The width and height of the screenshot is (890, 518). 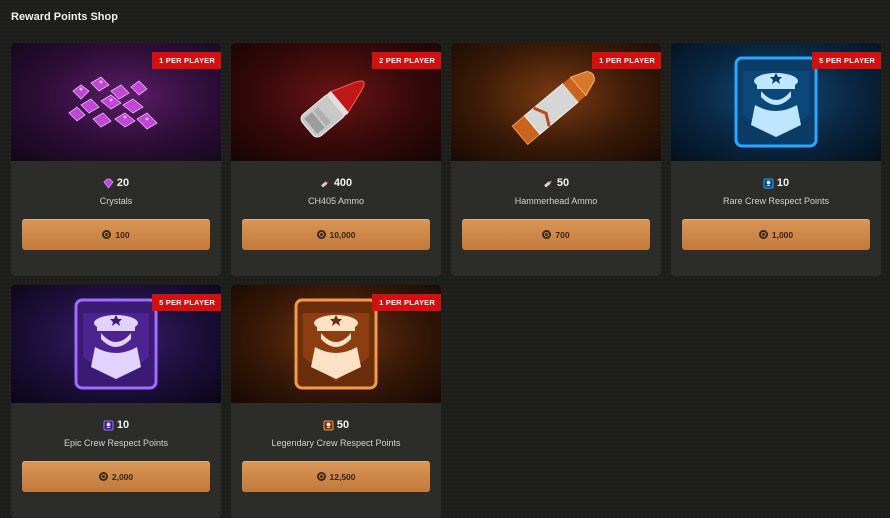 What do you see at coordinates (343, 183) in the screenshot?
I see `quantity-value: 400` at bounding box center [343, 183].